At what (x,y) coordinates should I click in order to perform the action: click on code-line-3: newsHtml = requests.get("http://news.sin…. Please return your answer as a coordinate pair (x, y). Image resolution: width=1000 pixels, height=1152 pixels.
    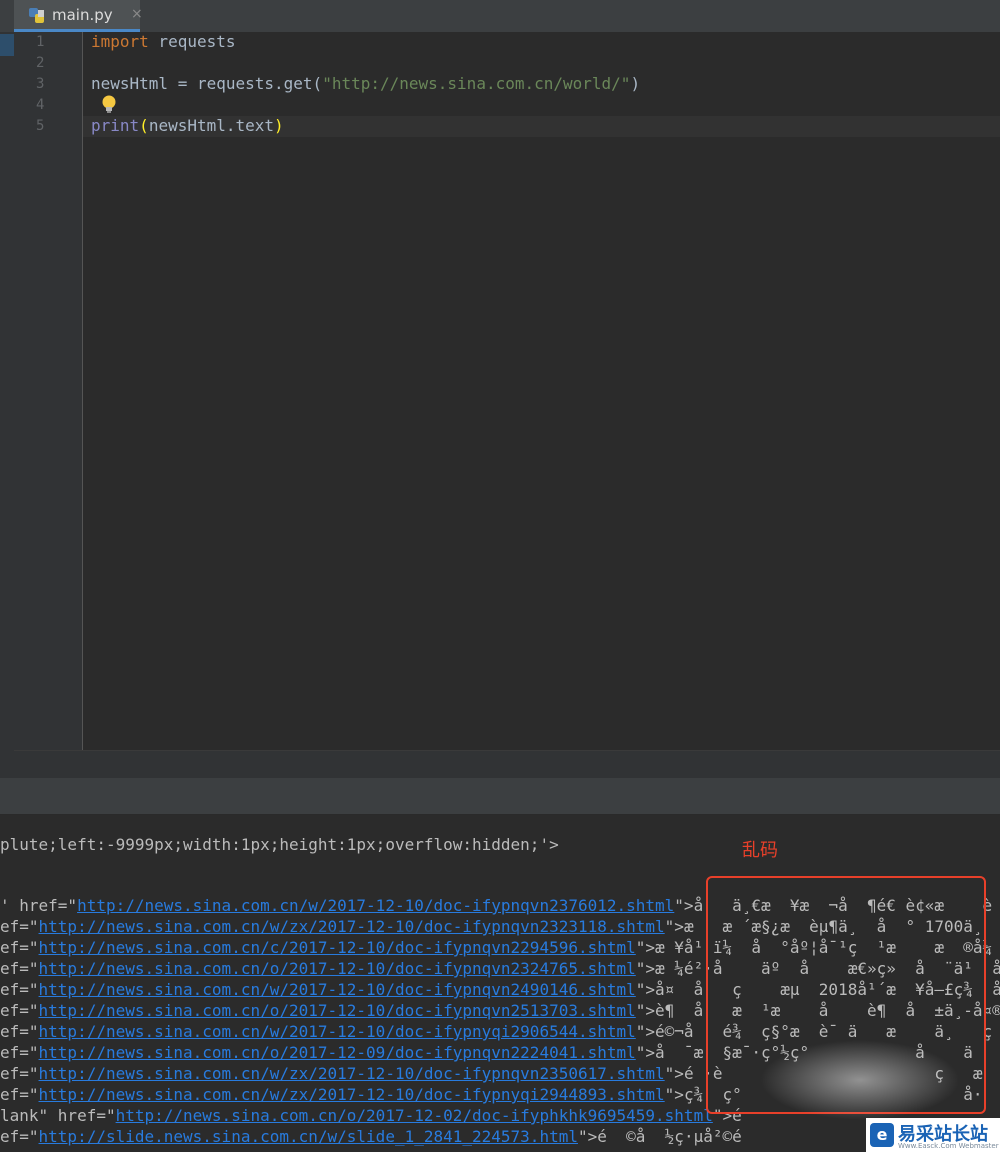
    Looking at the image, I should click on (365, 83).